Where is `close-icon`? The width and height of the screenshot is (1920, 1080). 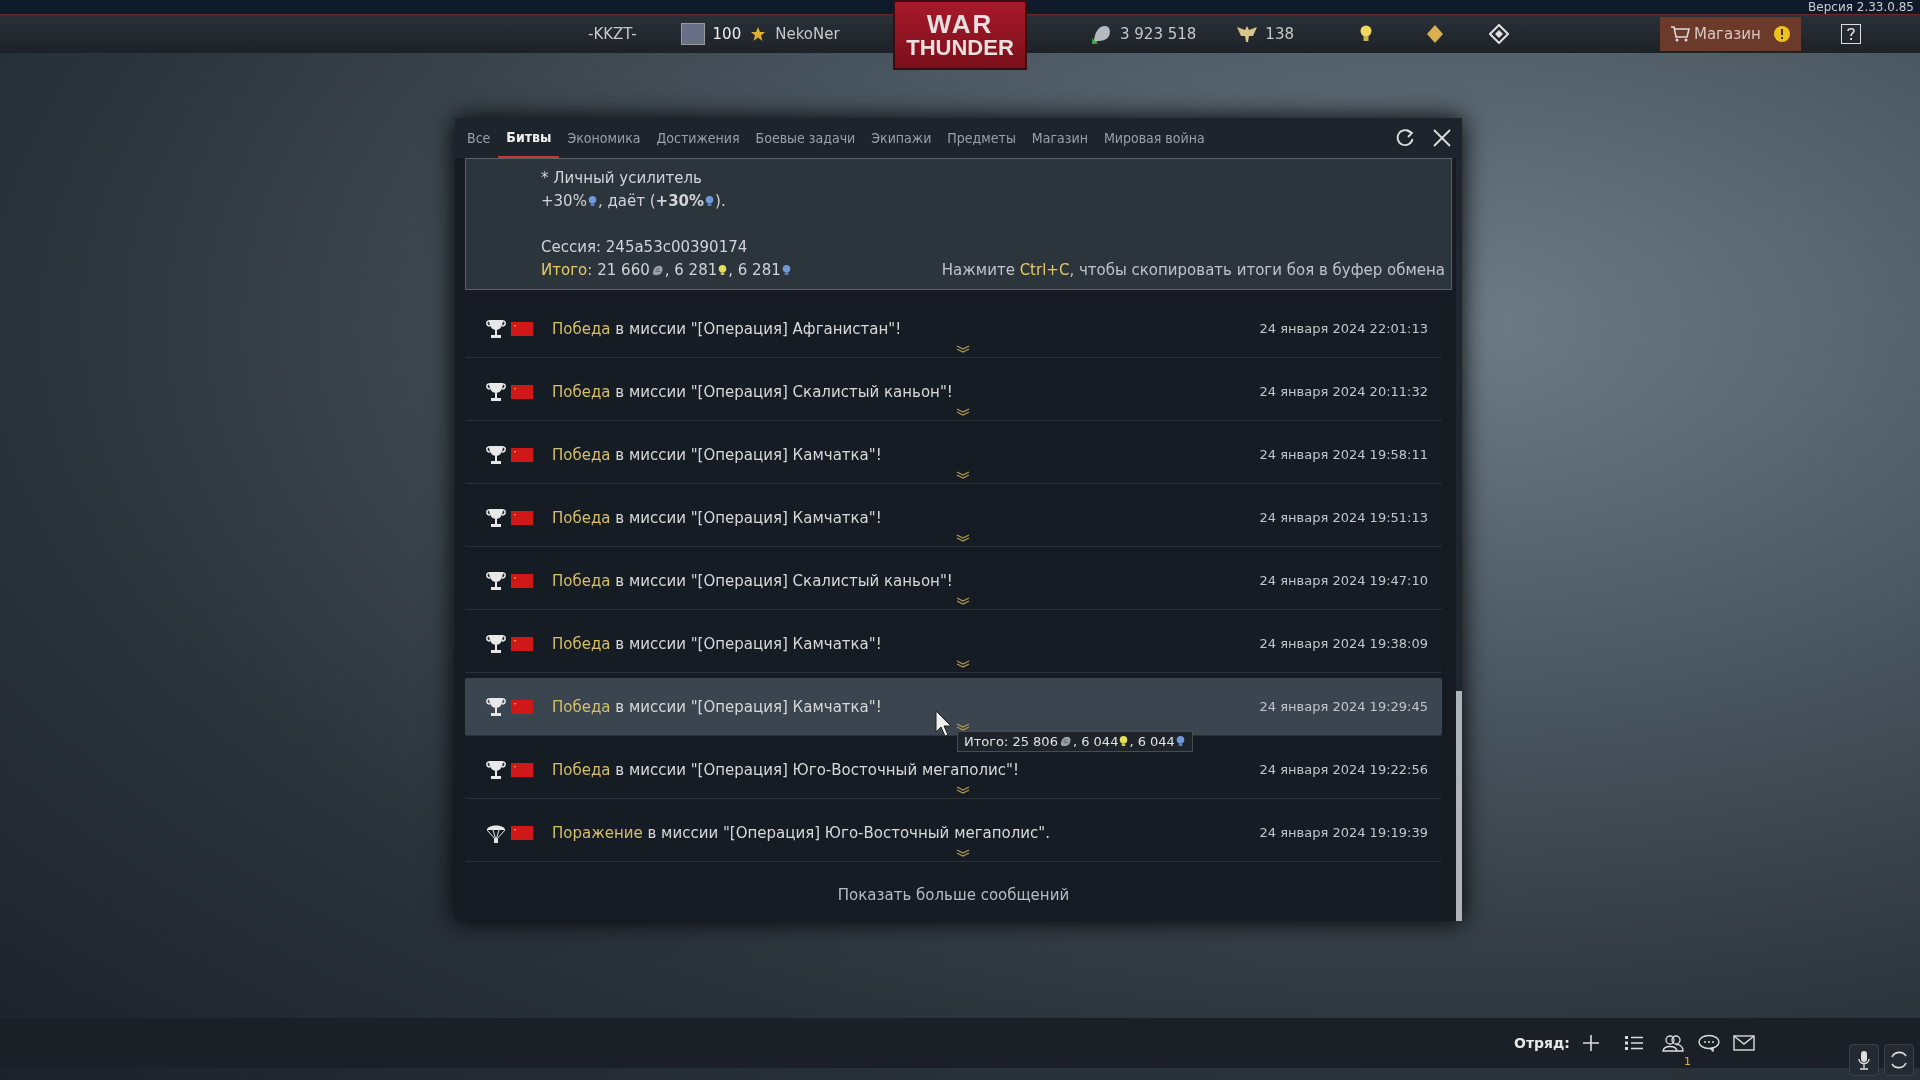
close-icon is located at coordinates (1442, 138).